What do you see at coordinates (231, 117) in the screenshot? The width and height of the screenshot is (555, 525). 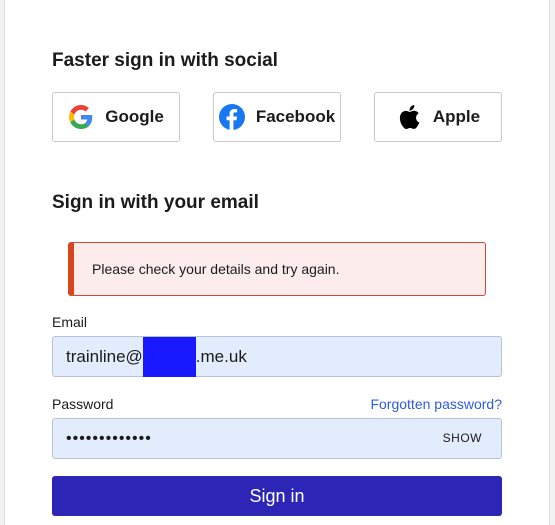 I see `facebook-icon` at bounding box center [231, 117].